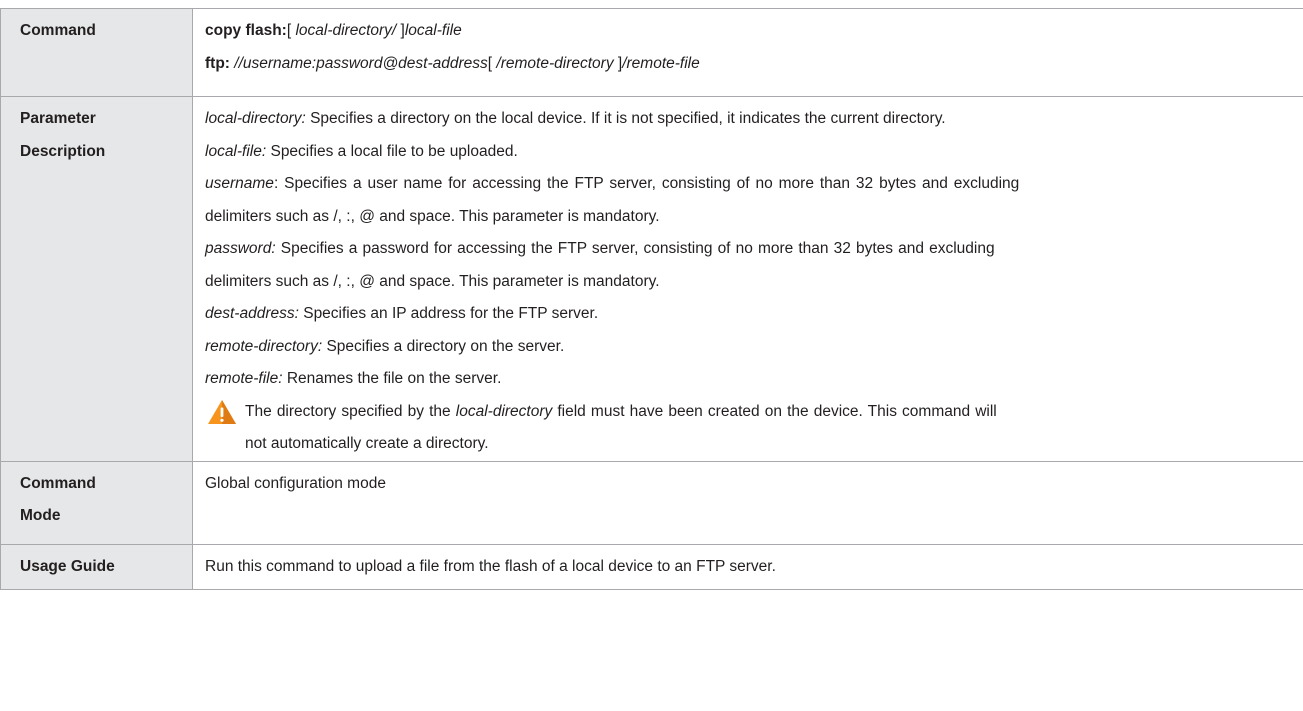 Image resolution: width=1303 pixels, height=711 pixels. What do you see at coordinates (67, 566) in the screenshot?
I see `usage-guide-label: Usage Guide` at bounding box center [67, 566].